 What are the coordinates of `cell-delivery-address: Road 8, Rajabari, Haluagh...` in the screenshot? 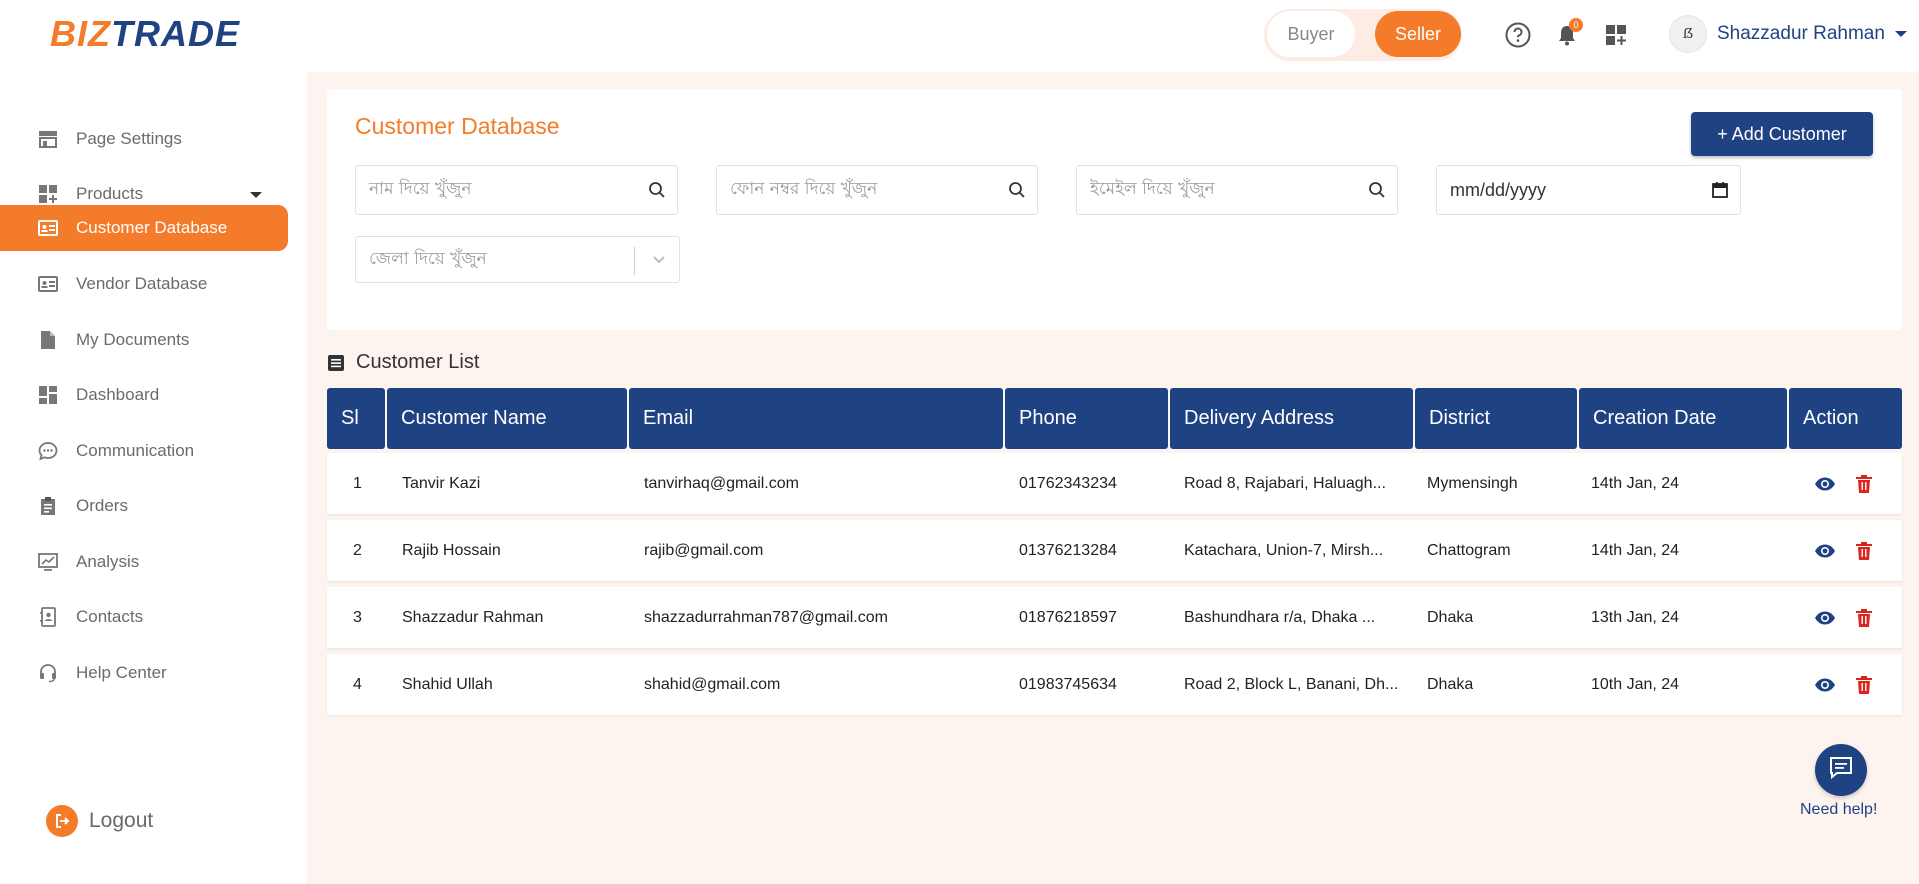 It's located at (1285, 483).